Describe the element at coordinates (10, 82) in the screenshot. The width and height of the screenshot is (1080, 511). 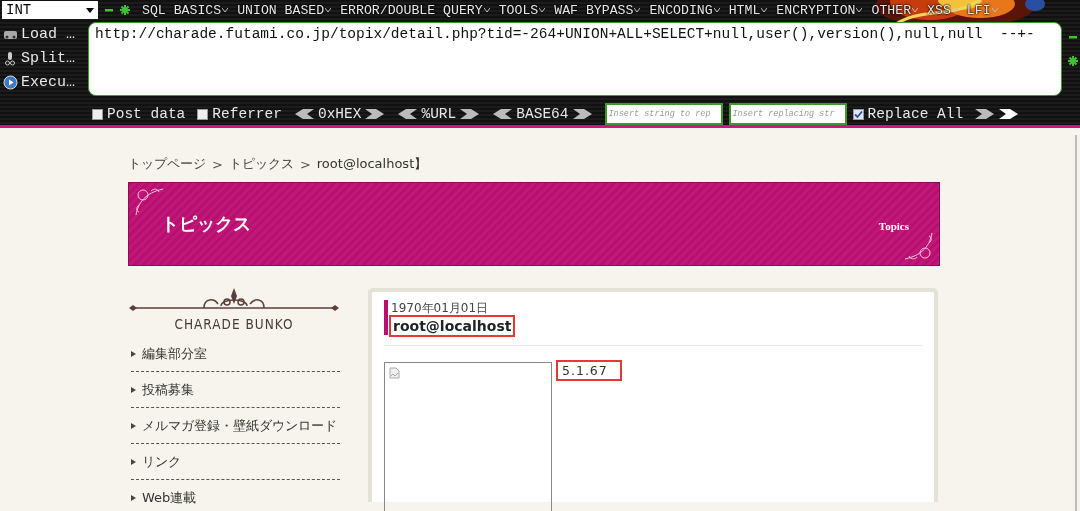
I see `play-icon` at that location.